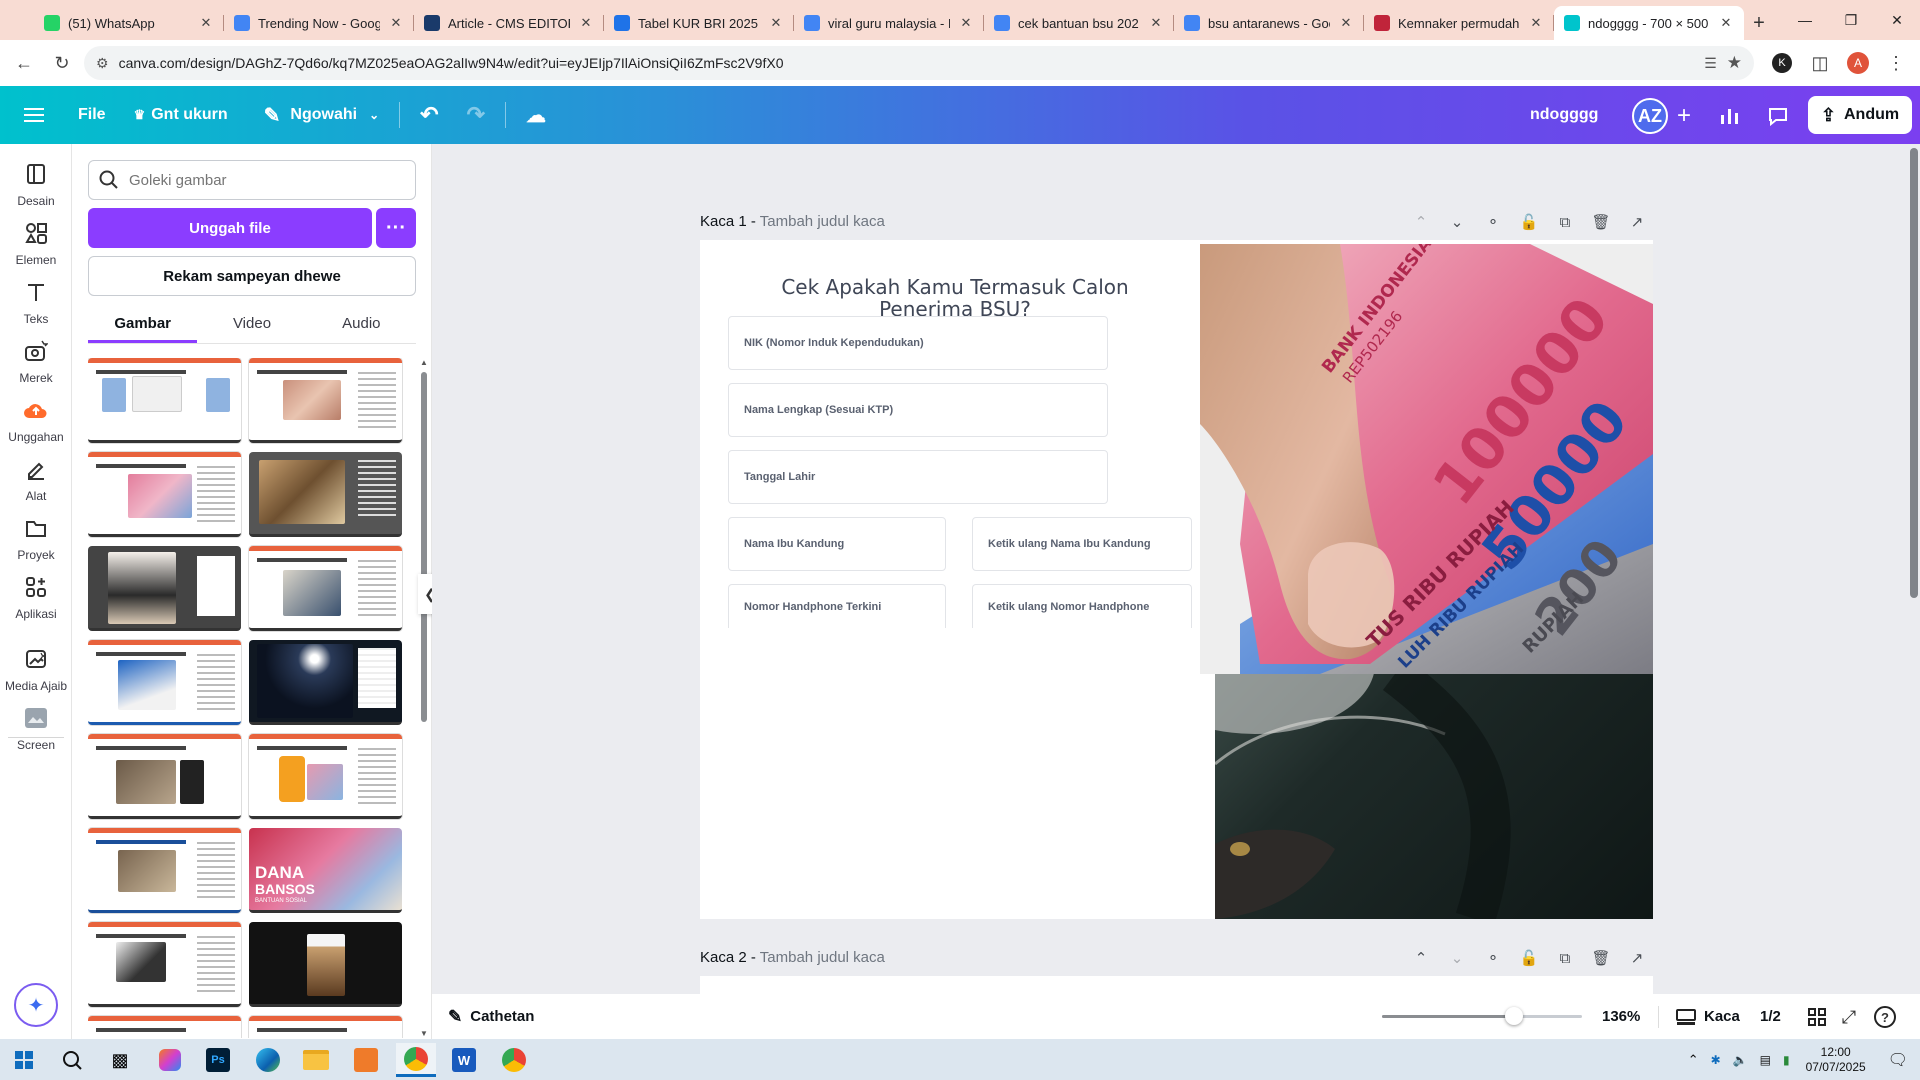 This screenshot has width=1920, height=1080. Describe the element at coordinates (536, 115) in the screenshot. I see `cloud-save-icon: ☁` at that location.